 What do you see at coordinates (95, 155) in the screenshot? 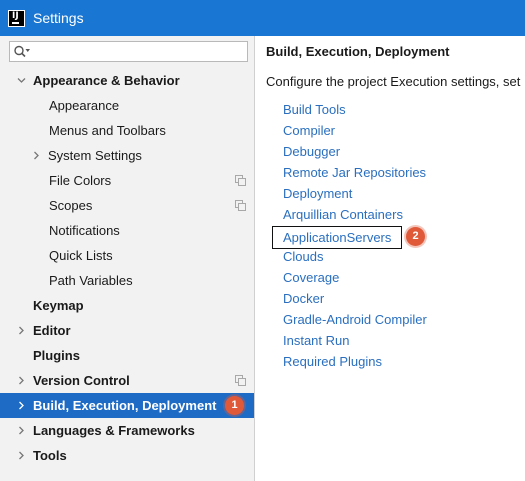
I see `tree-item-label: System Settings` at bounding box center [95, 155].